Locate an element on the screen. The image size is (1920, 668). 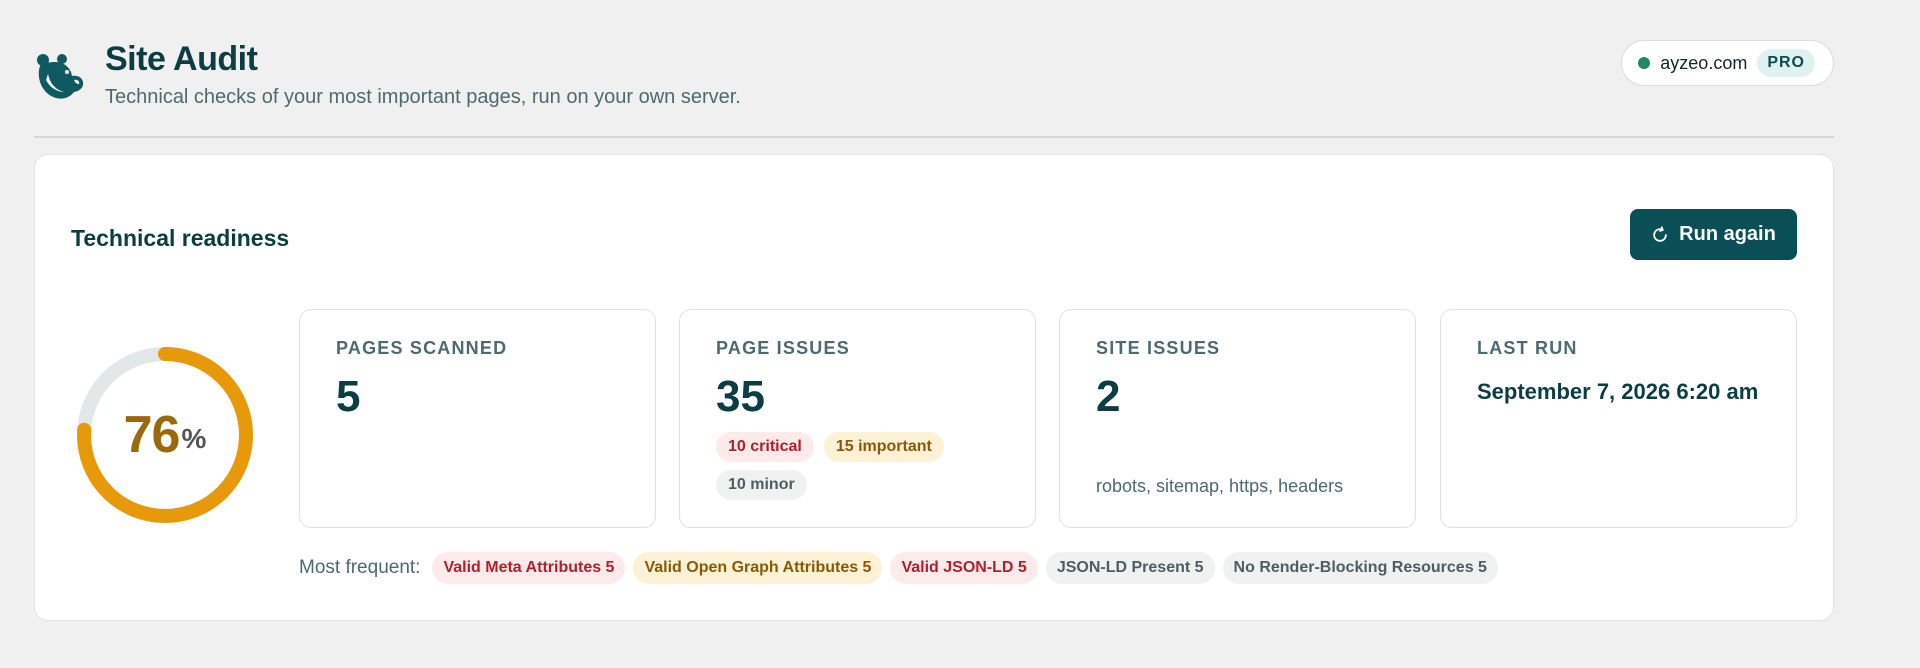
stat-label: SITE ISSUES is located at coordinates (1158, 348).